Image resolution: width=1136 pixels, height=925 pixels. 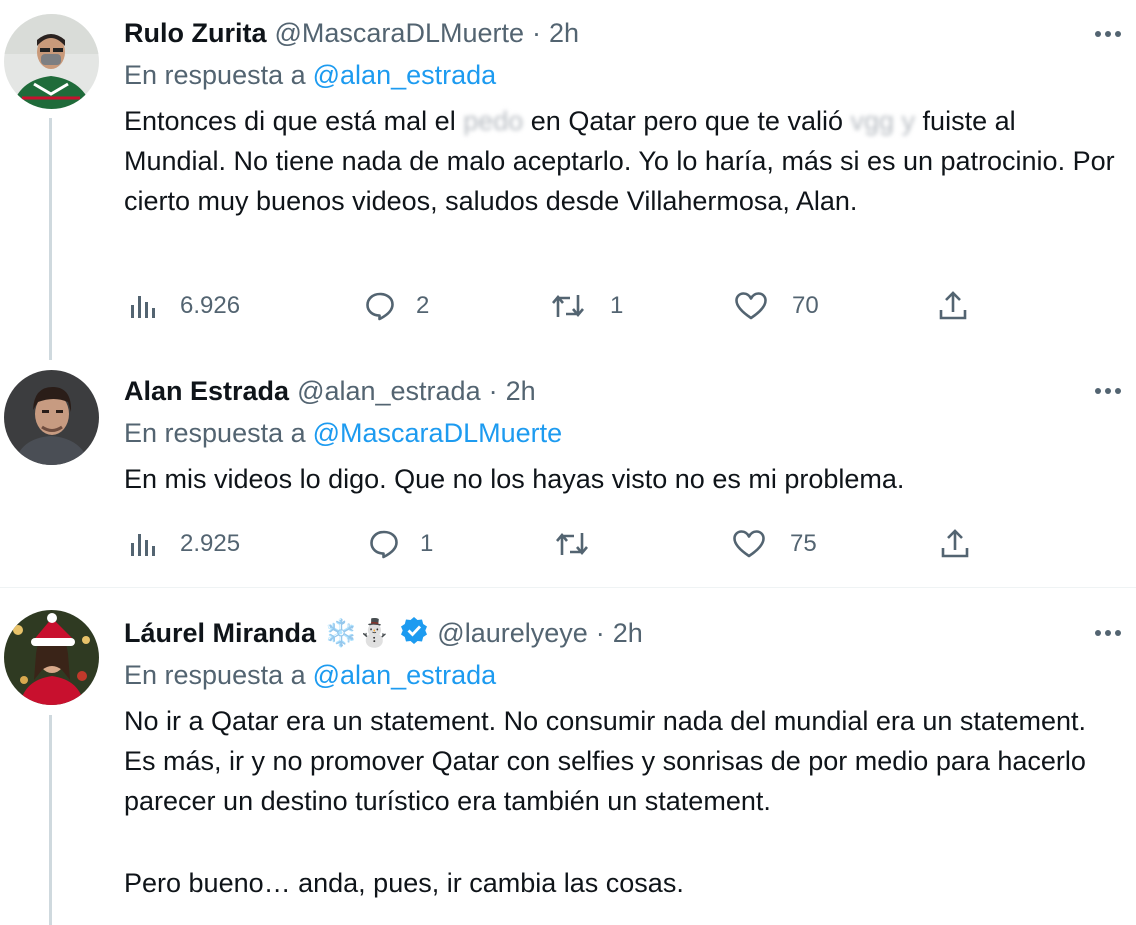 I want to click on author-handle: @laurelyeye, so click(x=512, y=633).